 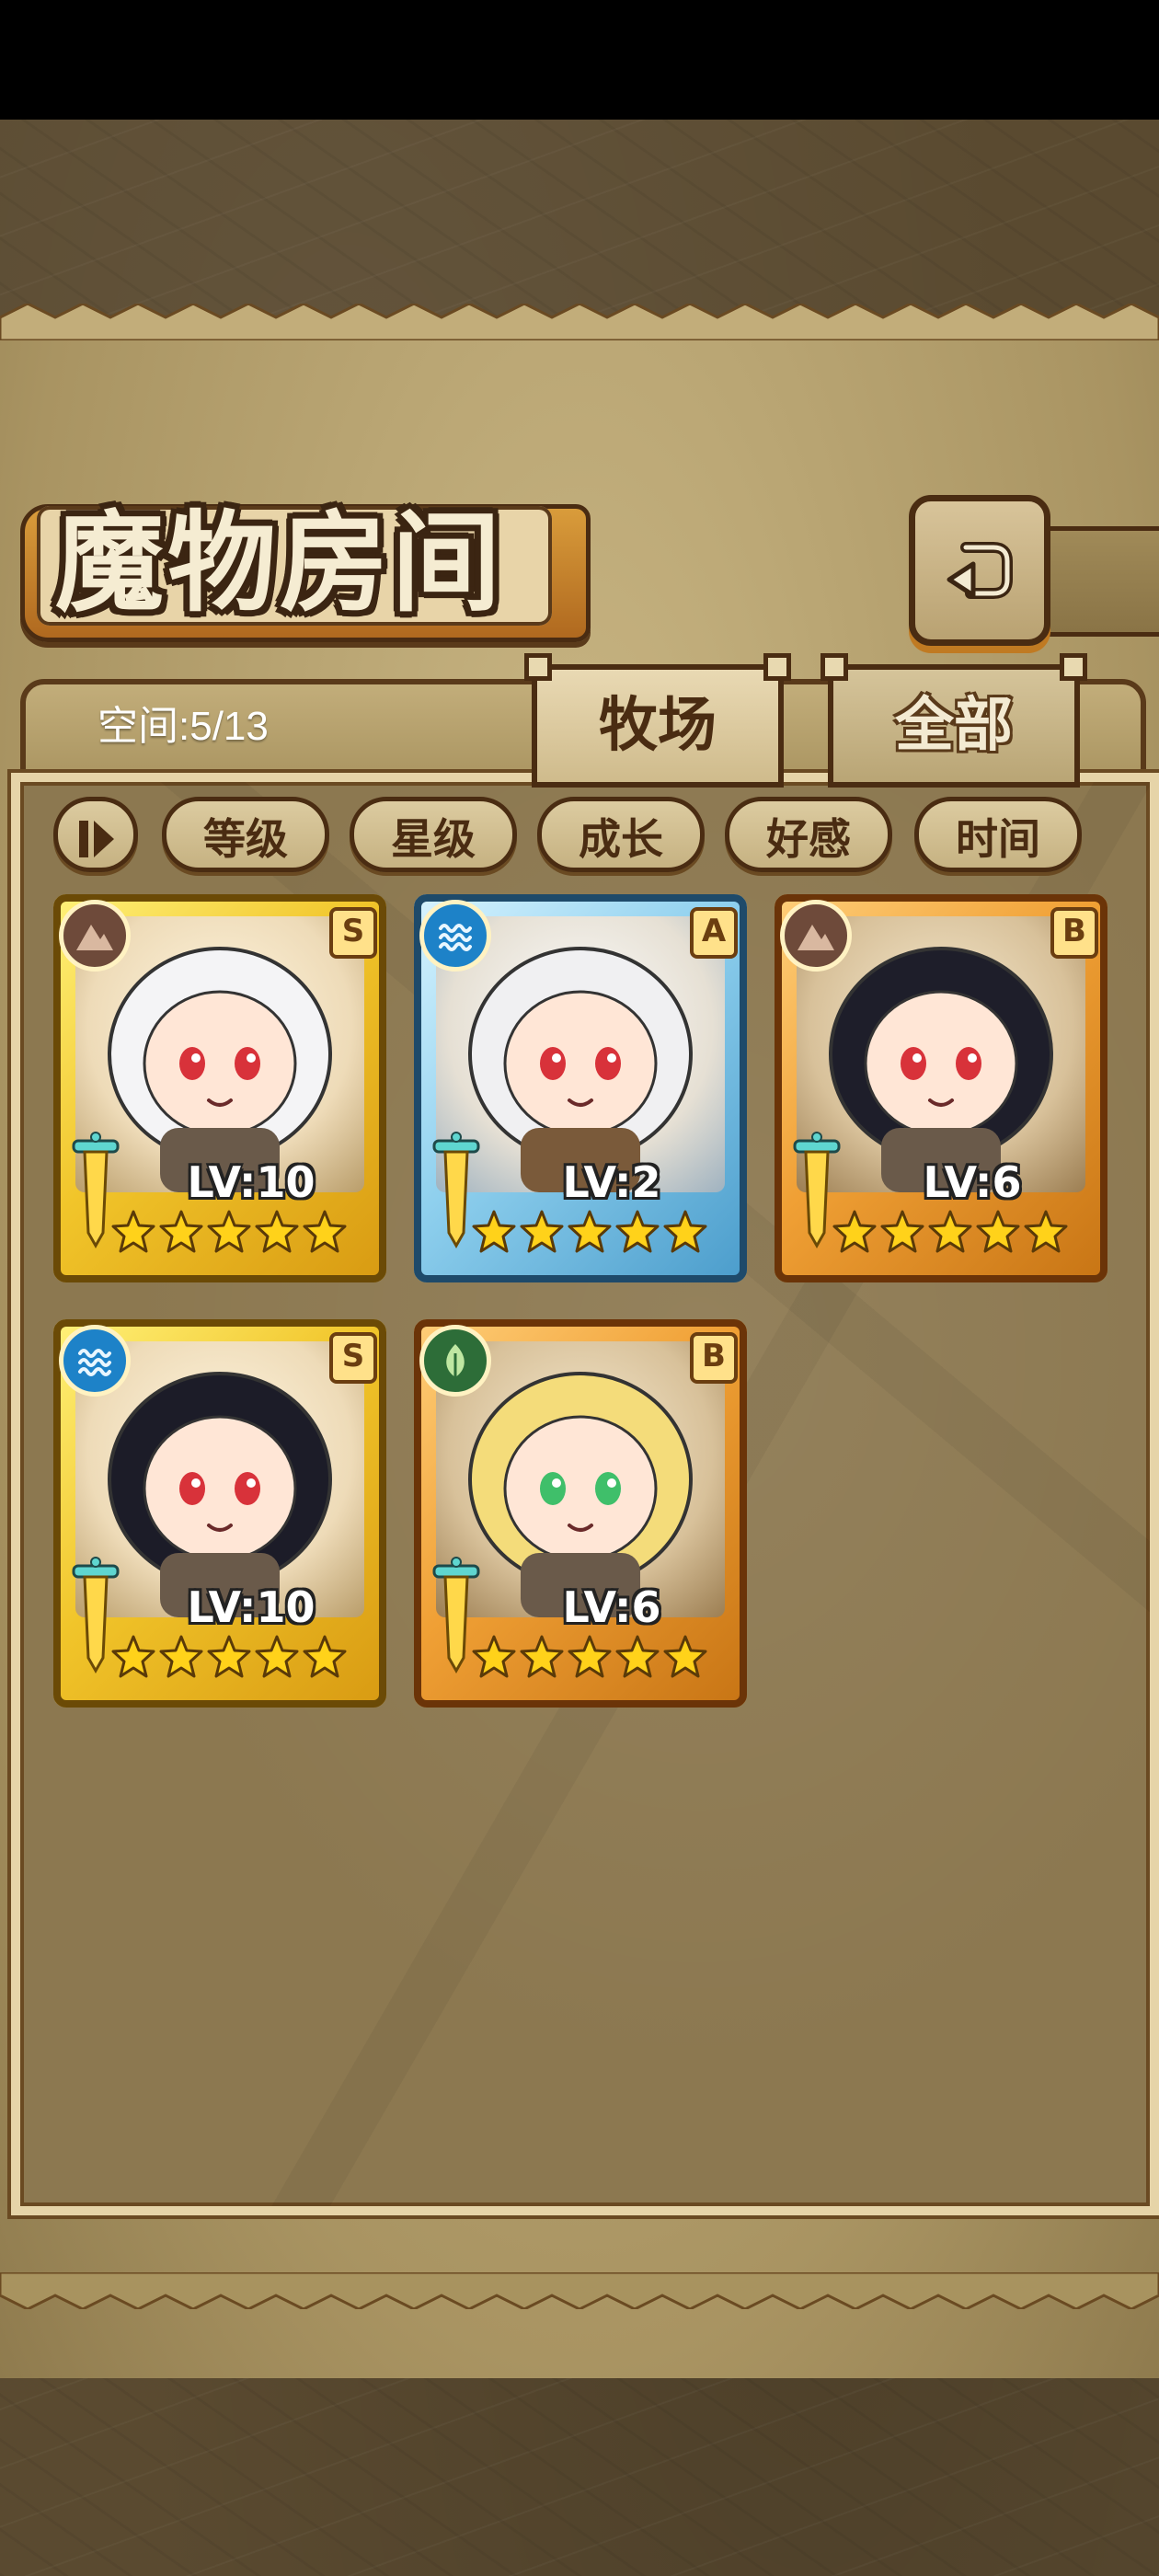 What do you see at coordinates (579, 2290) in the screenshot?
I see `panel-bottom-edge` at bounding box center [579, 2290].